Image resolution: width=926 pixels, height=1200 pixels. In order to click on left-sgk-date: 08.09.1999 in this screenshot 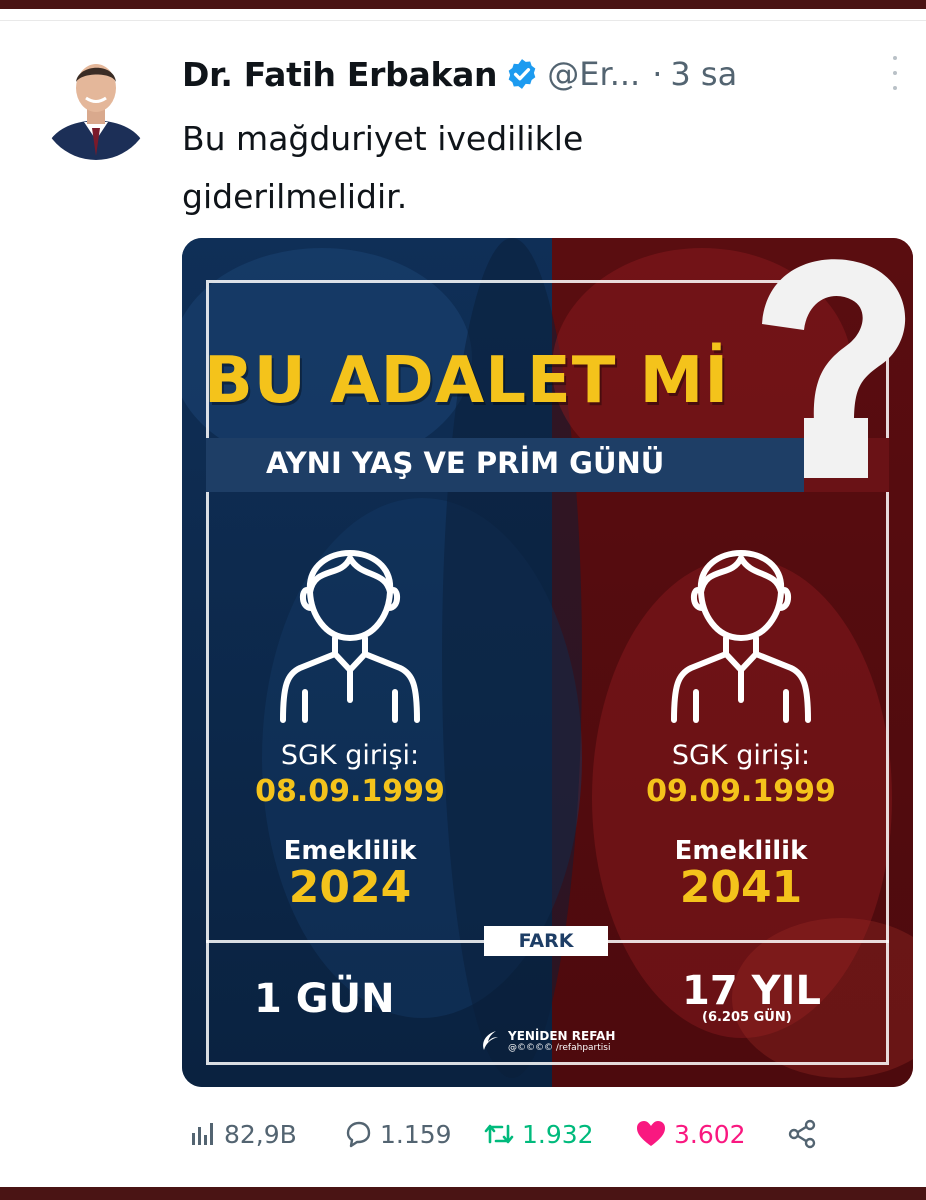, I will do `click(350, 791)`.